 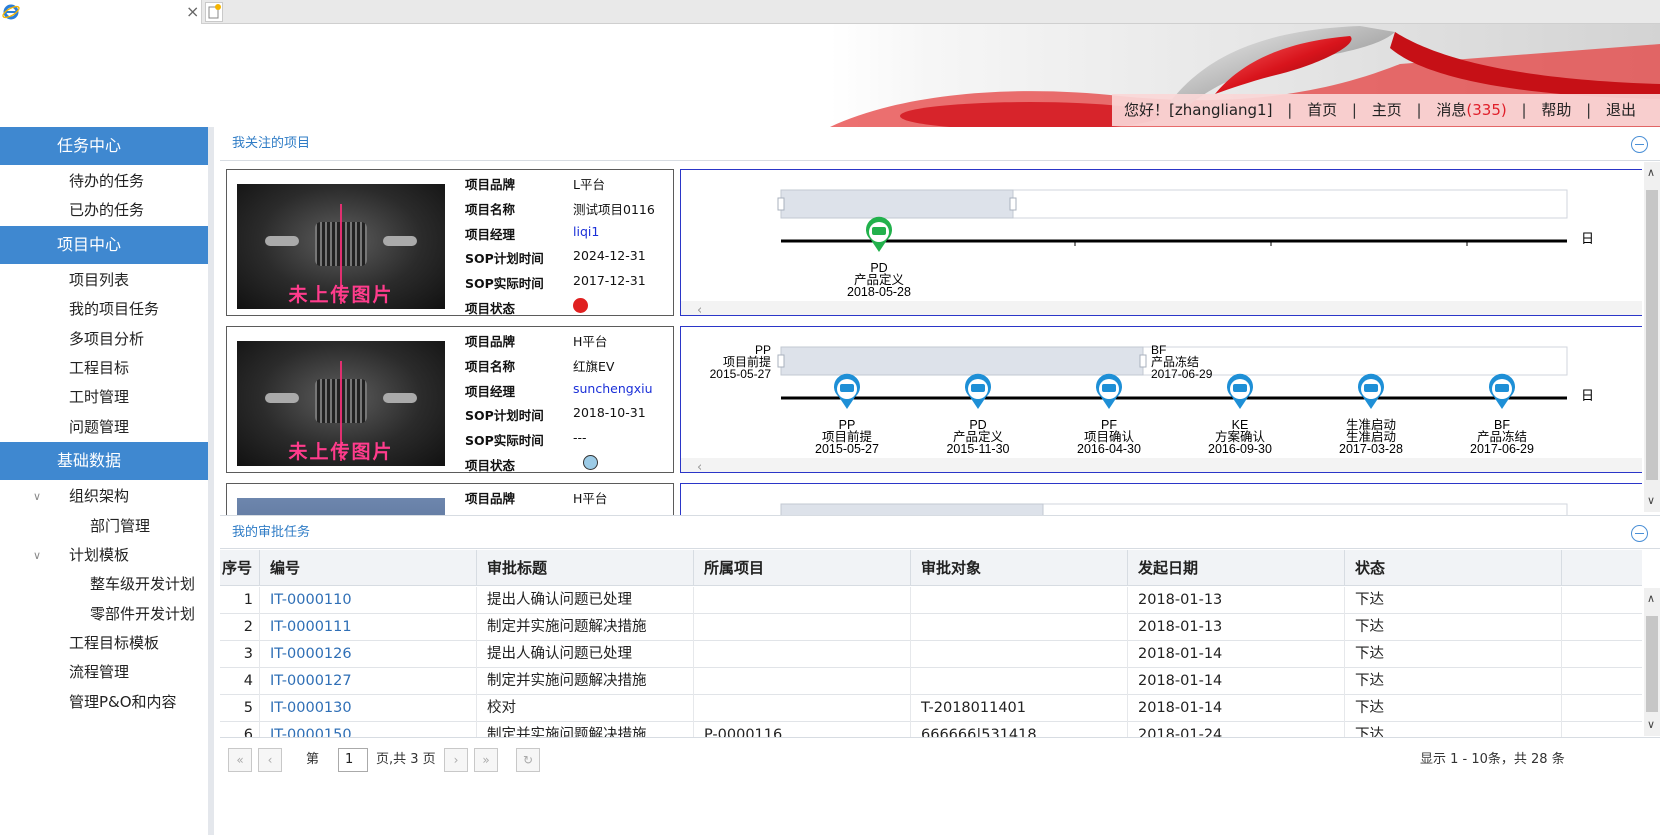 I want to click on sidebar-item-multi-project-analysis: 多项目分析, so click(x=104, y=339).